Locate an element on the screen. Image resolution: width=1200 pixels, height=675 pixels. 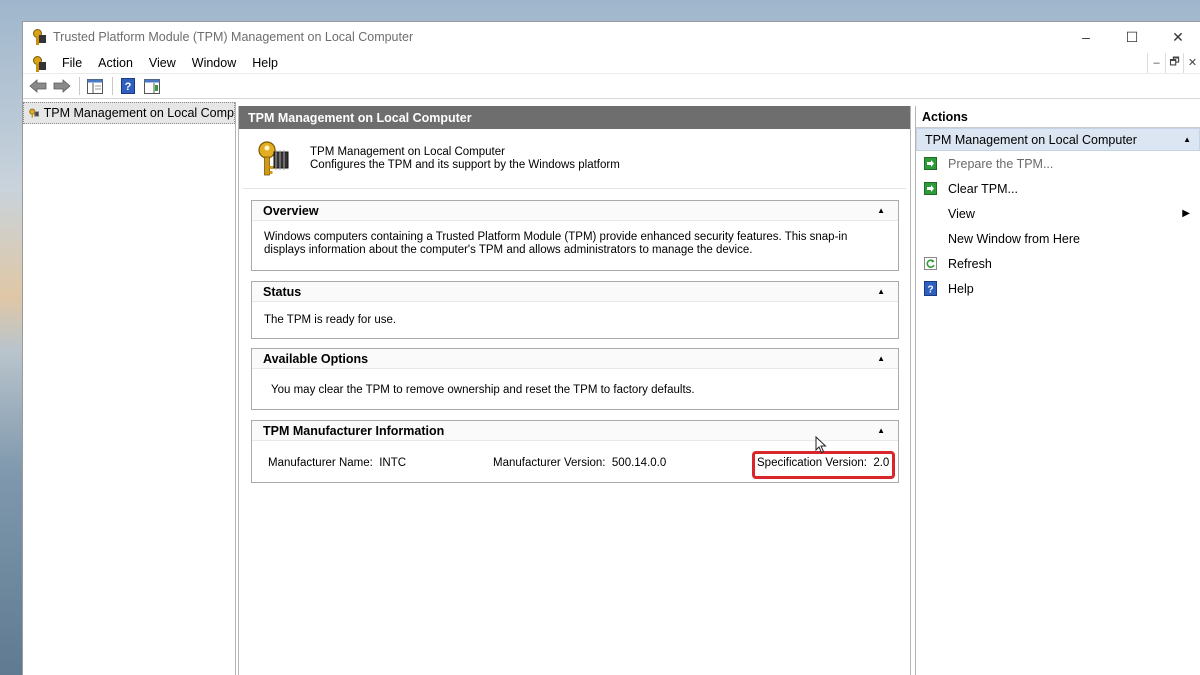
actions-header: Actions is located at coordinates (1058, 117).